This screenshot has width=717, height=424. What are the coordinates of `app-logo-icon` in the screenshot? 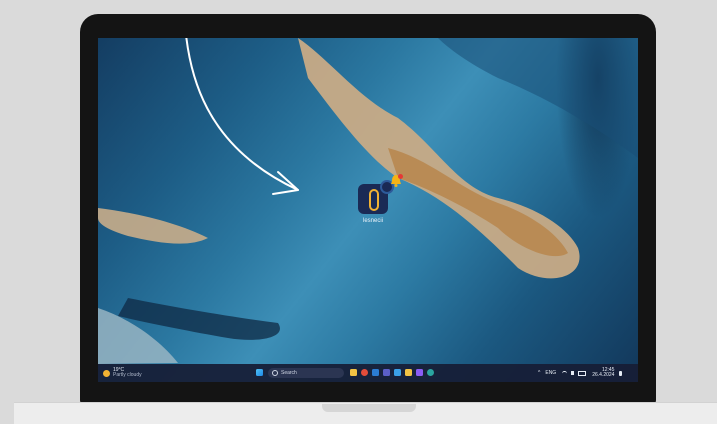 It's located at (376, 197).